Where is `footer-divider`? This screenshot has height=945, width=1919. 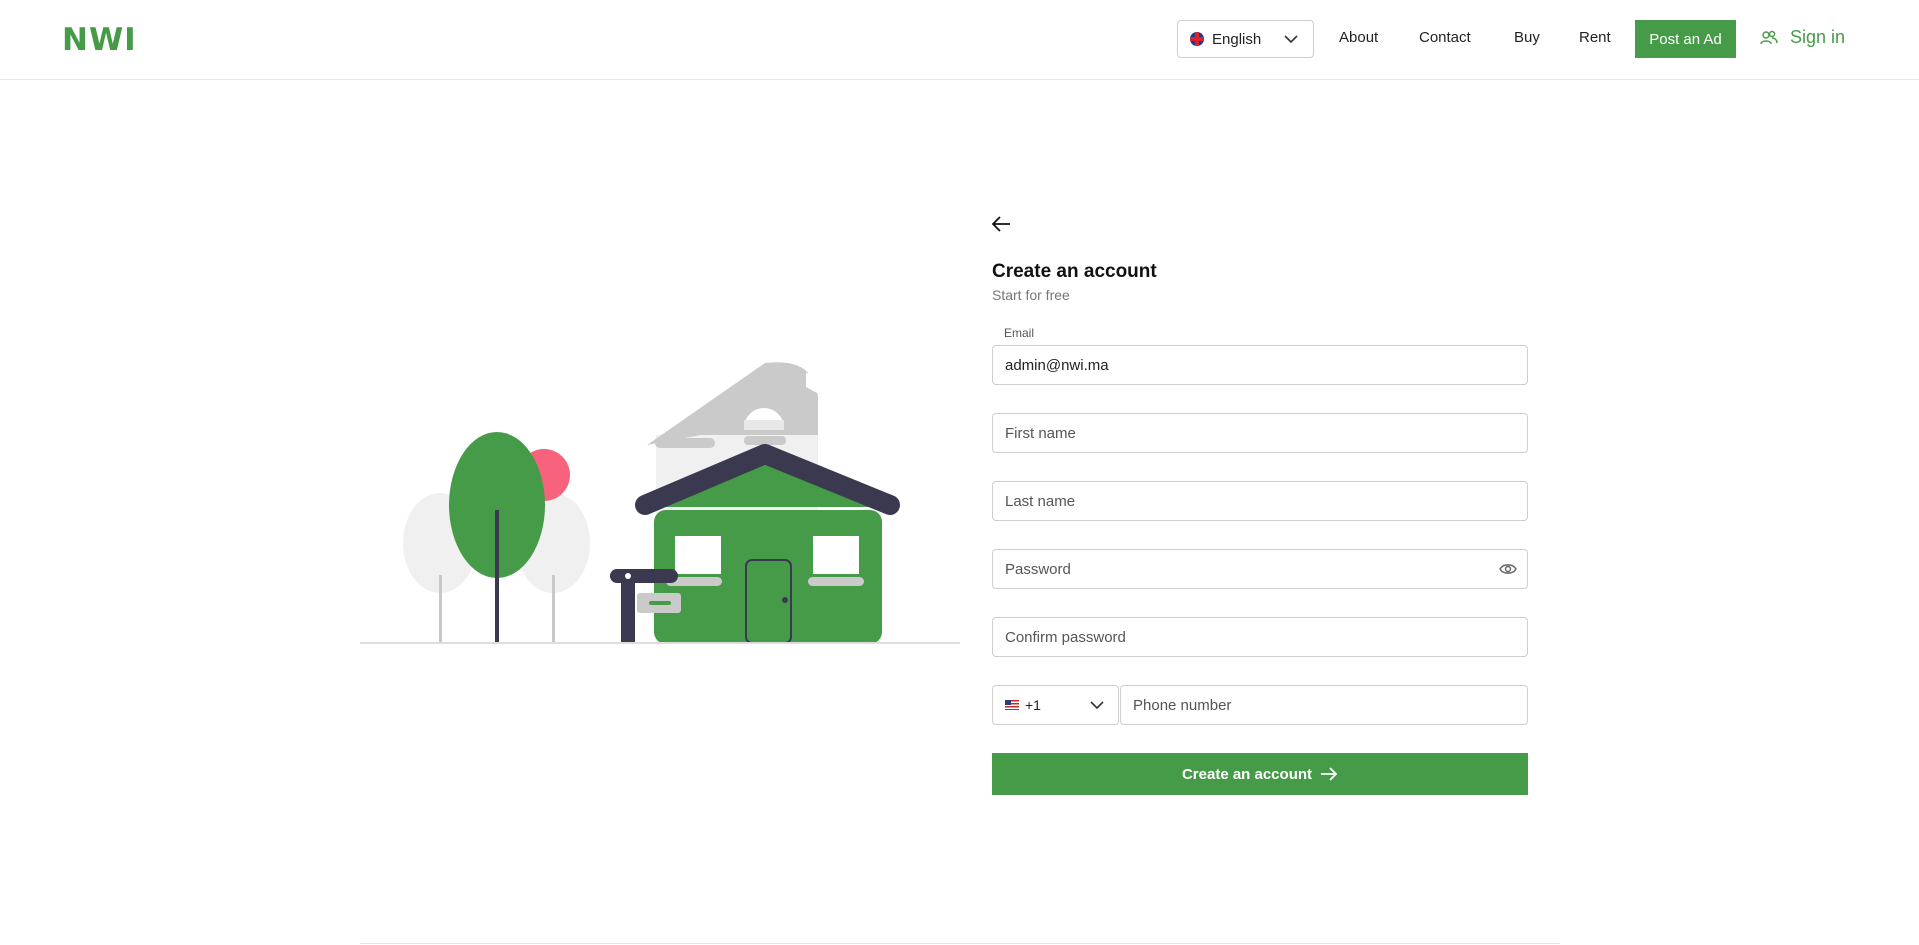
footer-divider is located at coordinates (960, 943).